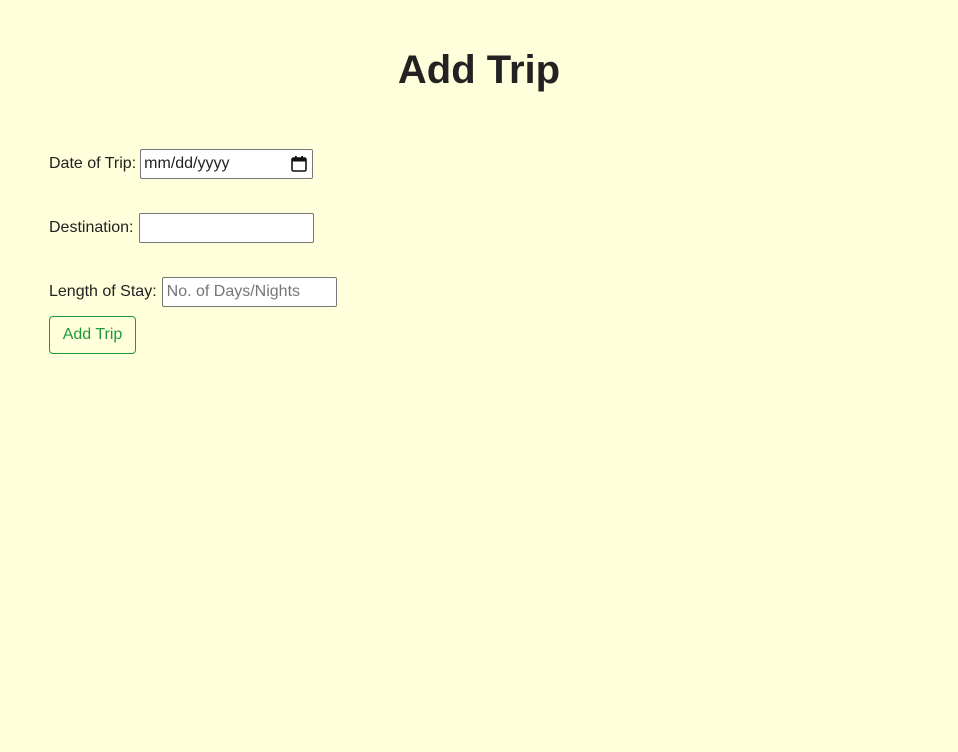  What do you see at coordinates (91, 227) in the screenshot?
I see `destination-label: Destination:` at bounding box center [91, 227].